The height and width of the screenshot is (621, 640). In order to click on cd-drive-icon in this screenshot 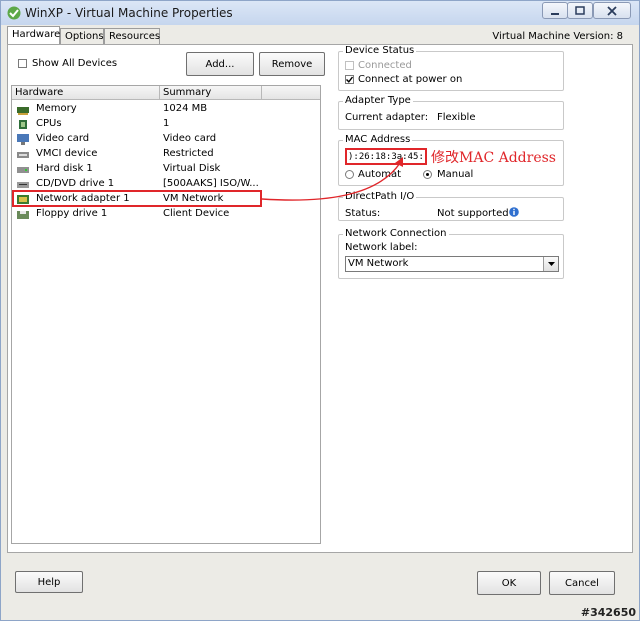, I will do `click(23, 185)`.